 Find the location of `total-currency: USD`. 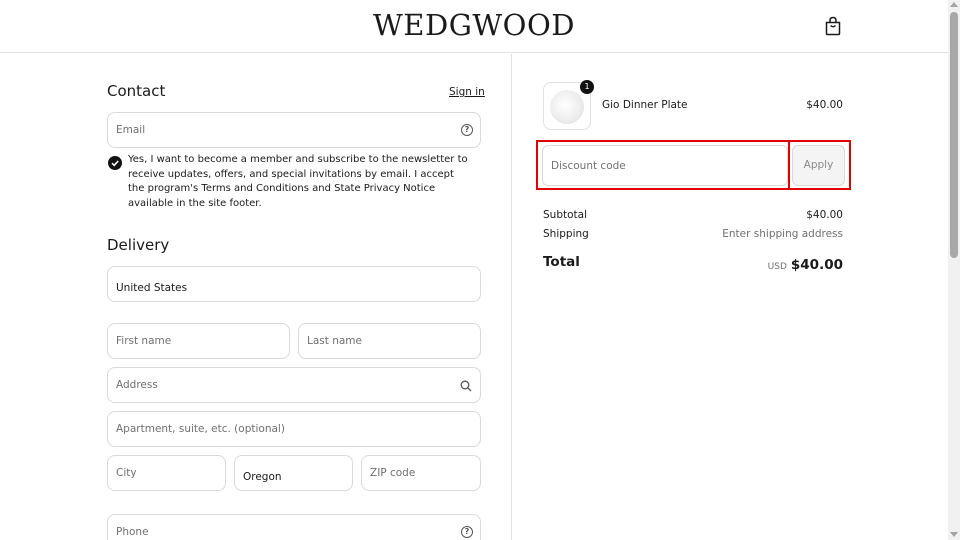

total-currency: USD is located at coordinates (777, 267).